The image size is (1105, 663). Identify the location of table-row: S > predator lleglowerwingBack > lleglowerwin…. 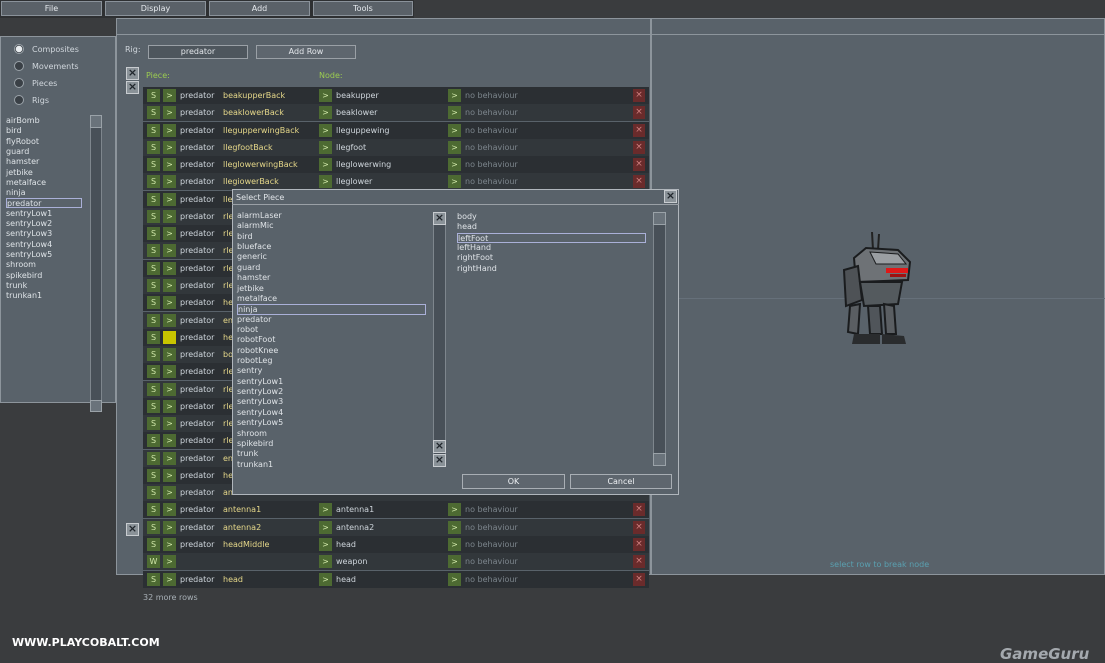
(396, 165).